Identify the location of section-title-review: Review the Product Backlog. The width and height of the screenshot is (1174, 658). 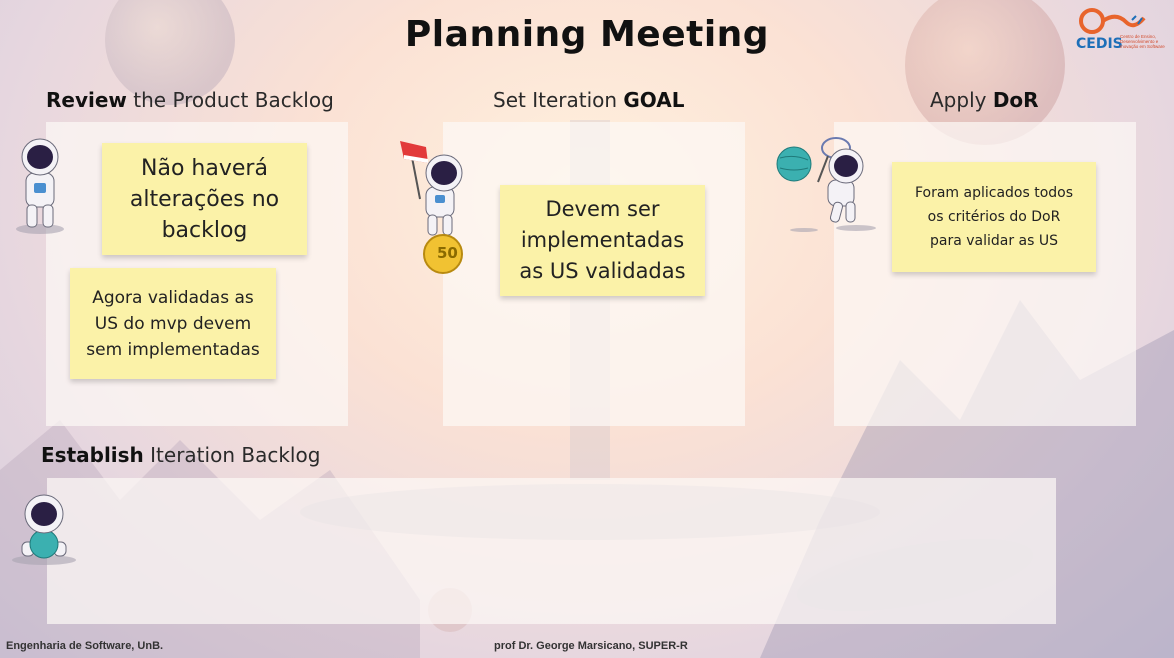
(190, 100).